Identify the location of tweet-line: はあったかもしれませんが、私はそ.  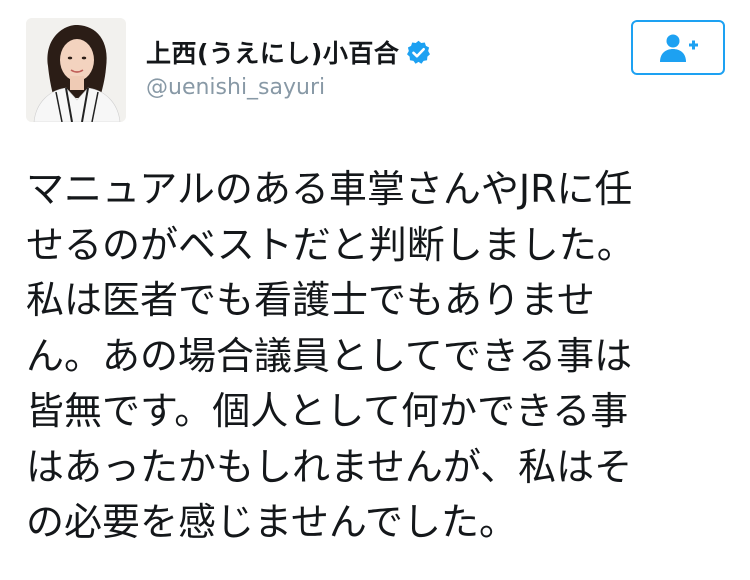
(329, 466).